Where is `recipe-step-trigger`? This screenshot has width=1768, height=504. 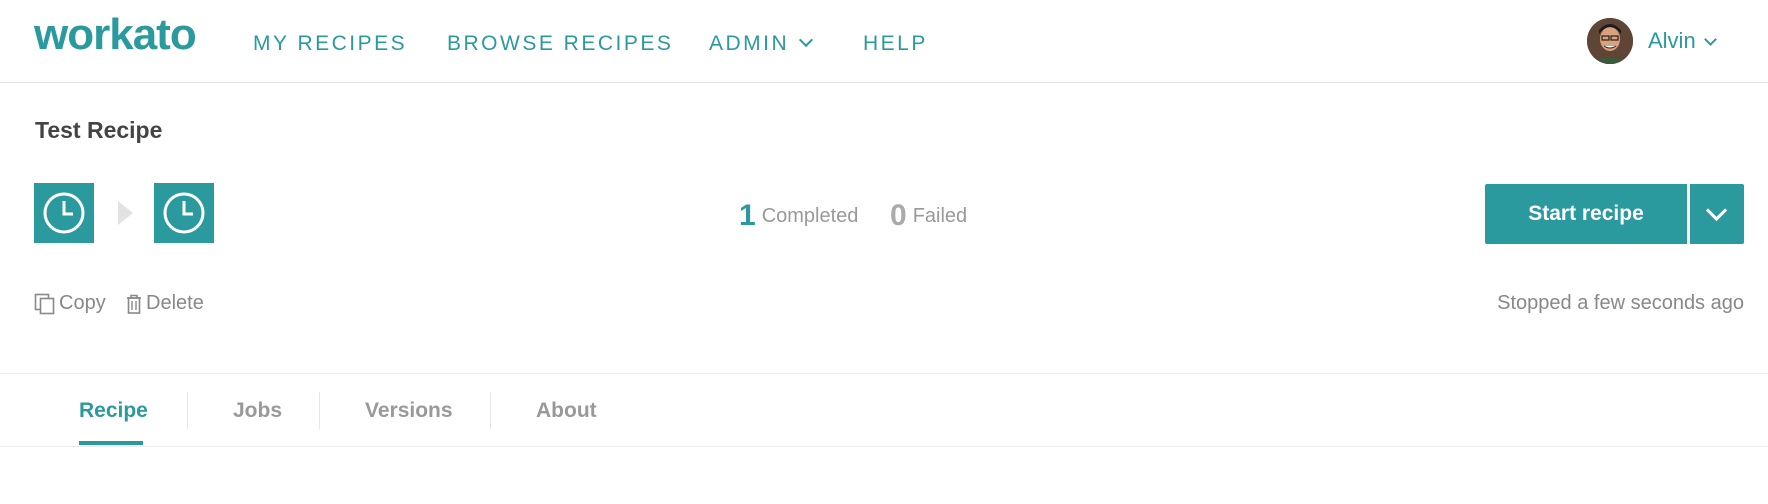
recipe-step-trigger is located at coordinates (64, 213).